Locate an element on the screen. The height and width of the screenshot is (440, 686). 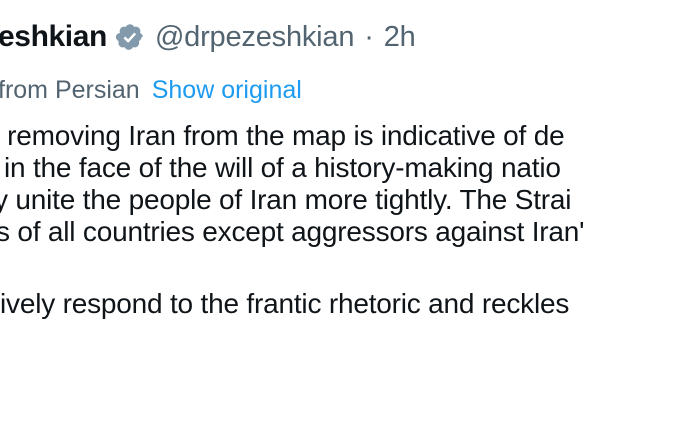
show-original-link: Show original is located at coordinates (227, 90).